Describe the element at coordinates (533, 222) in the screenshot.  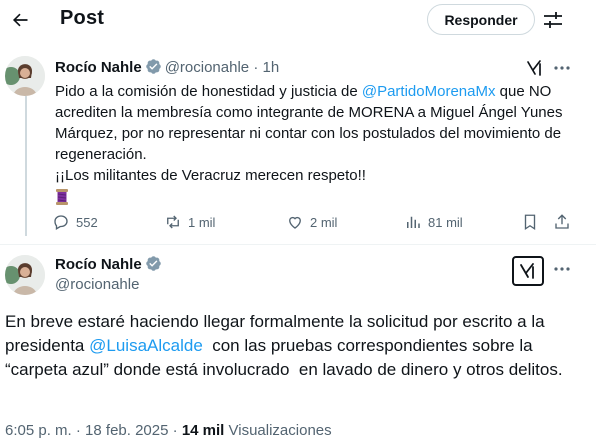
I see `bookmark-icon` at that location.